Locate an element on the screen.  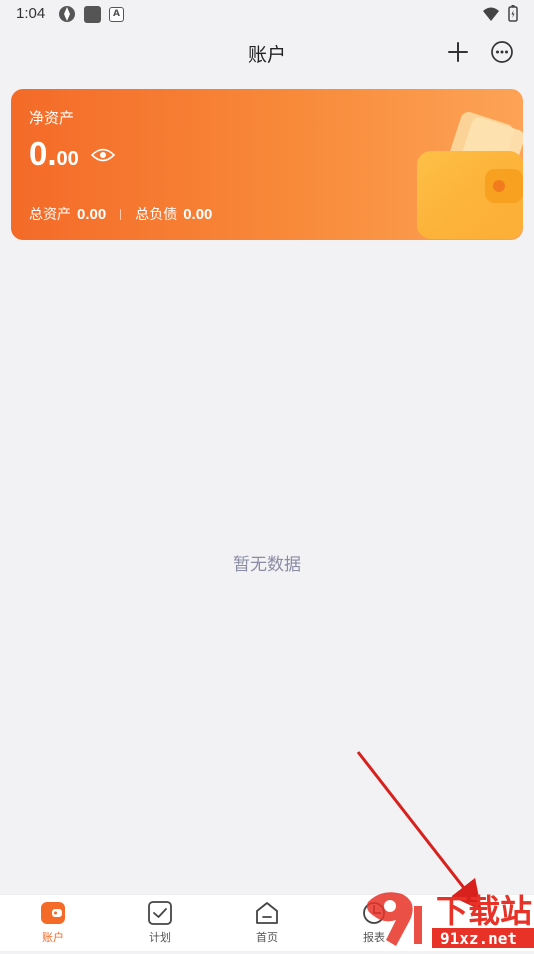
aperture-icon is located at coordinates (67, 14).